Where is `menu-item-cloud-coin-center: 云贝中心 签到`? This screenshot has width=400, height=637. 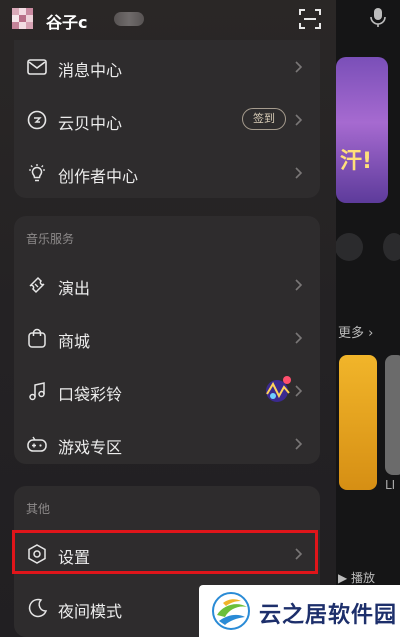
menu-item-cloud-coin-center: 云贝中心 签到 is located at coordinates (167, 120).